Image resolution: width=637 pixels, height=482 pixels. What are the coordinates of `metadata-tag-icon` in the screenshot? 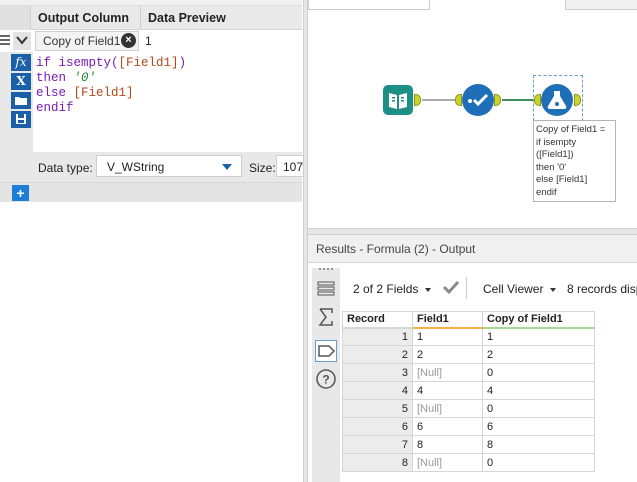 It's located at (326, 351).